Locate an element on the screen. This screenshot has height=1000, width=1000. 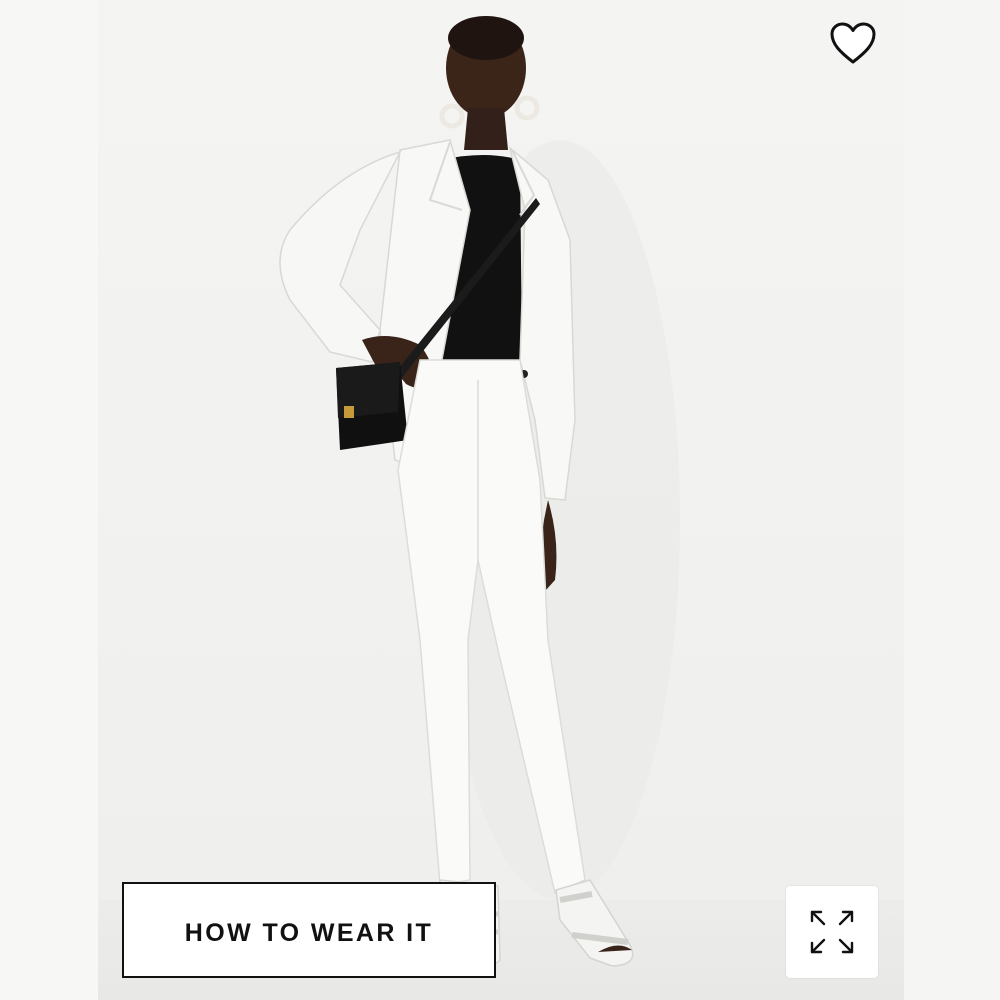
expand-image-button is located at coordinates (832, 932).